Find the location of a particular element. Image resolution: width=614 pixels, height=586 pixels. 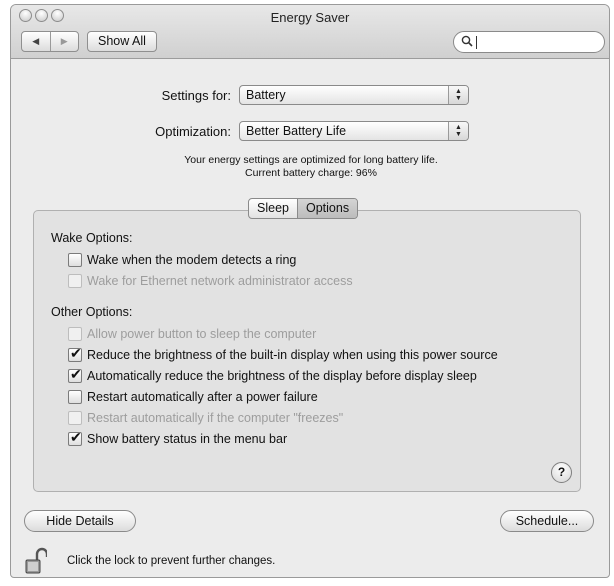

tab-options: Options is located at coordinates (327, 208).